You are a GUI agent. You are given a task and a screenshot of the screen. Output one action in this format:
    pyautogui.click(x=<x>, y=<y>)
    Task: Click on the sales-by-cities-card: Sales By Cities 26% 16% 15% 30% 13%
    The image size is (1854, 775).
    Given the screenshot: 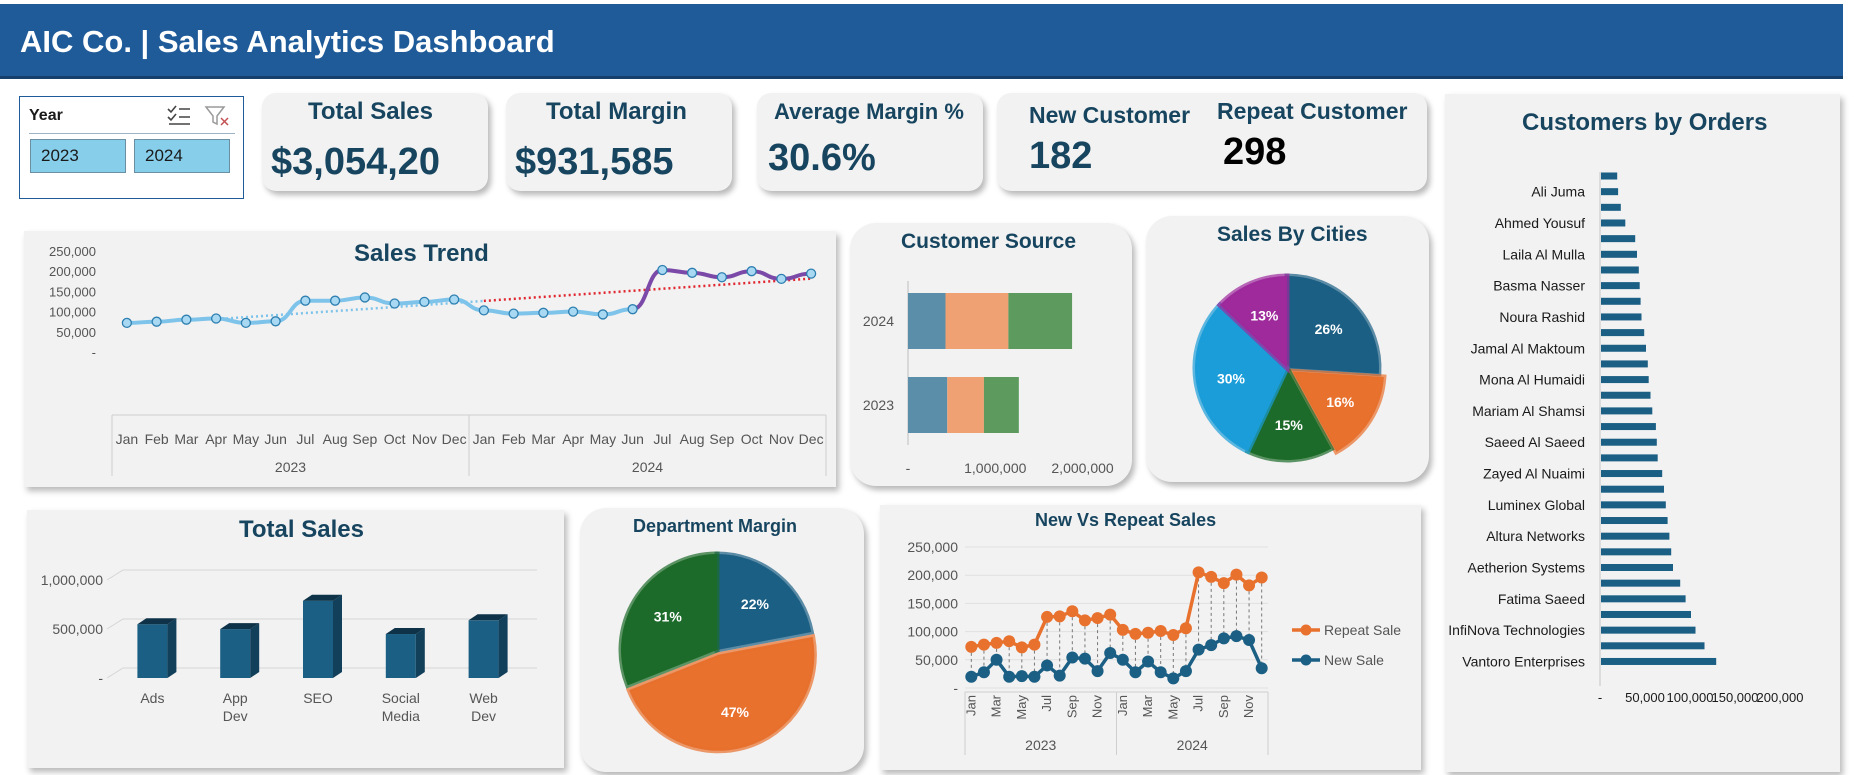 What is the action you would take?
    pyautogui.click(x=1287, y=349)
    